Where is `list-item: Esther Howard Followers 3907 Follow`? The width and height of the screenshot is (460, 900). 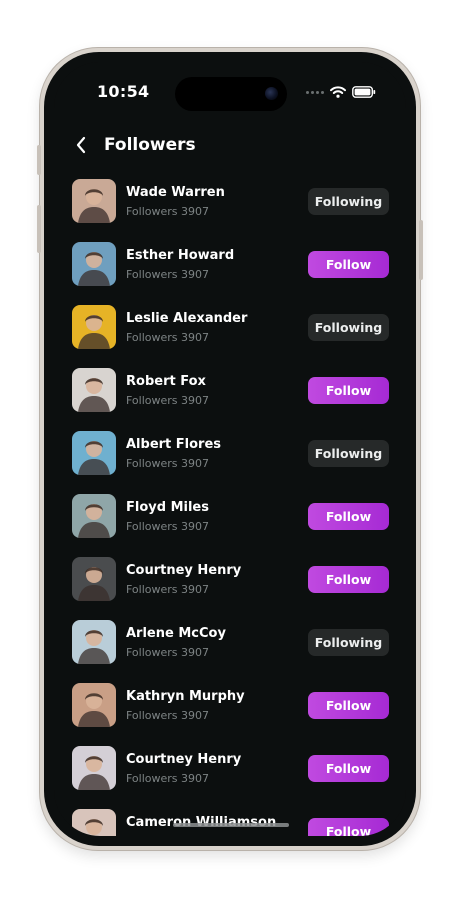 list-item: Esther Howard Followers 3907 Follow is located at coordinates (230, 269).